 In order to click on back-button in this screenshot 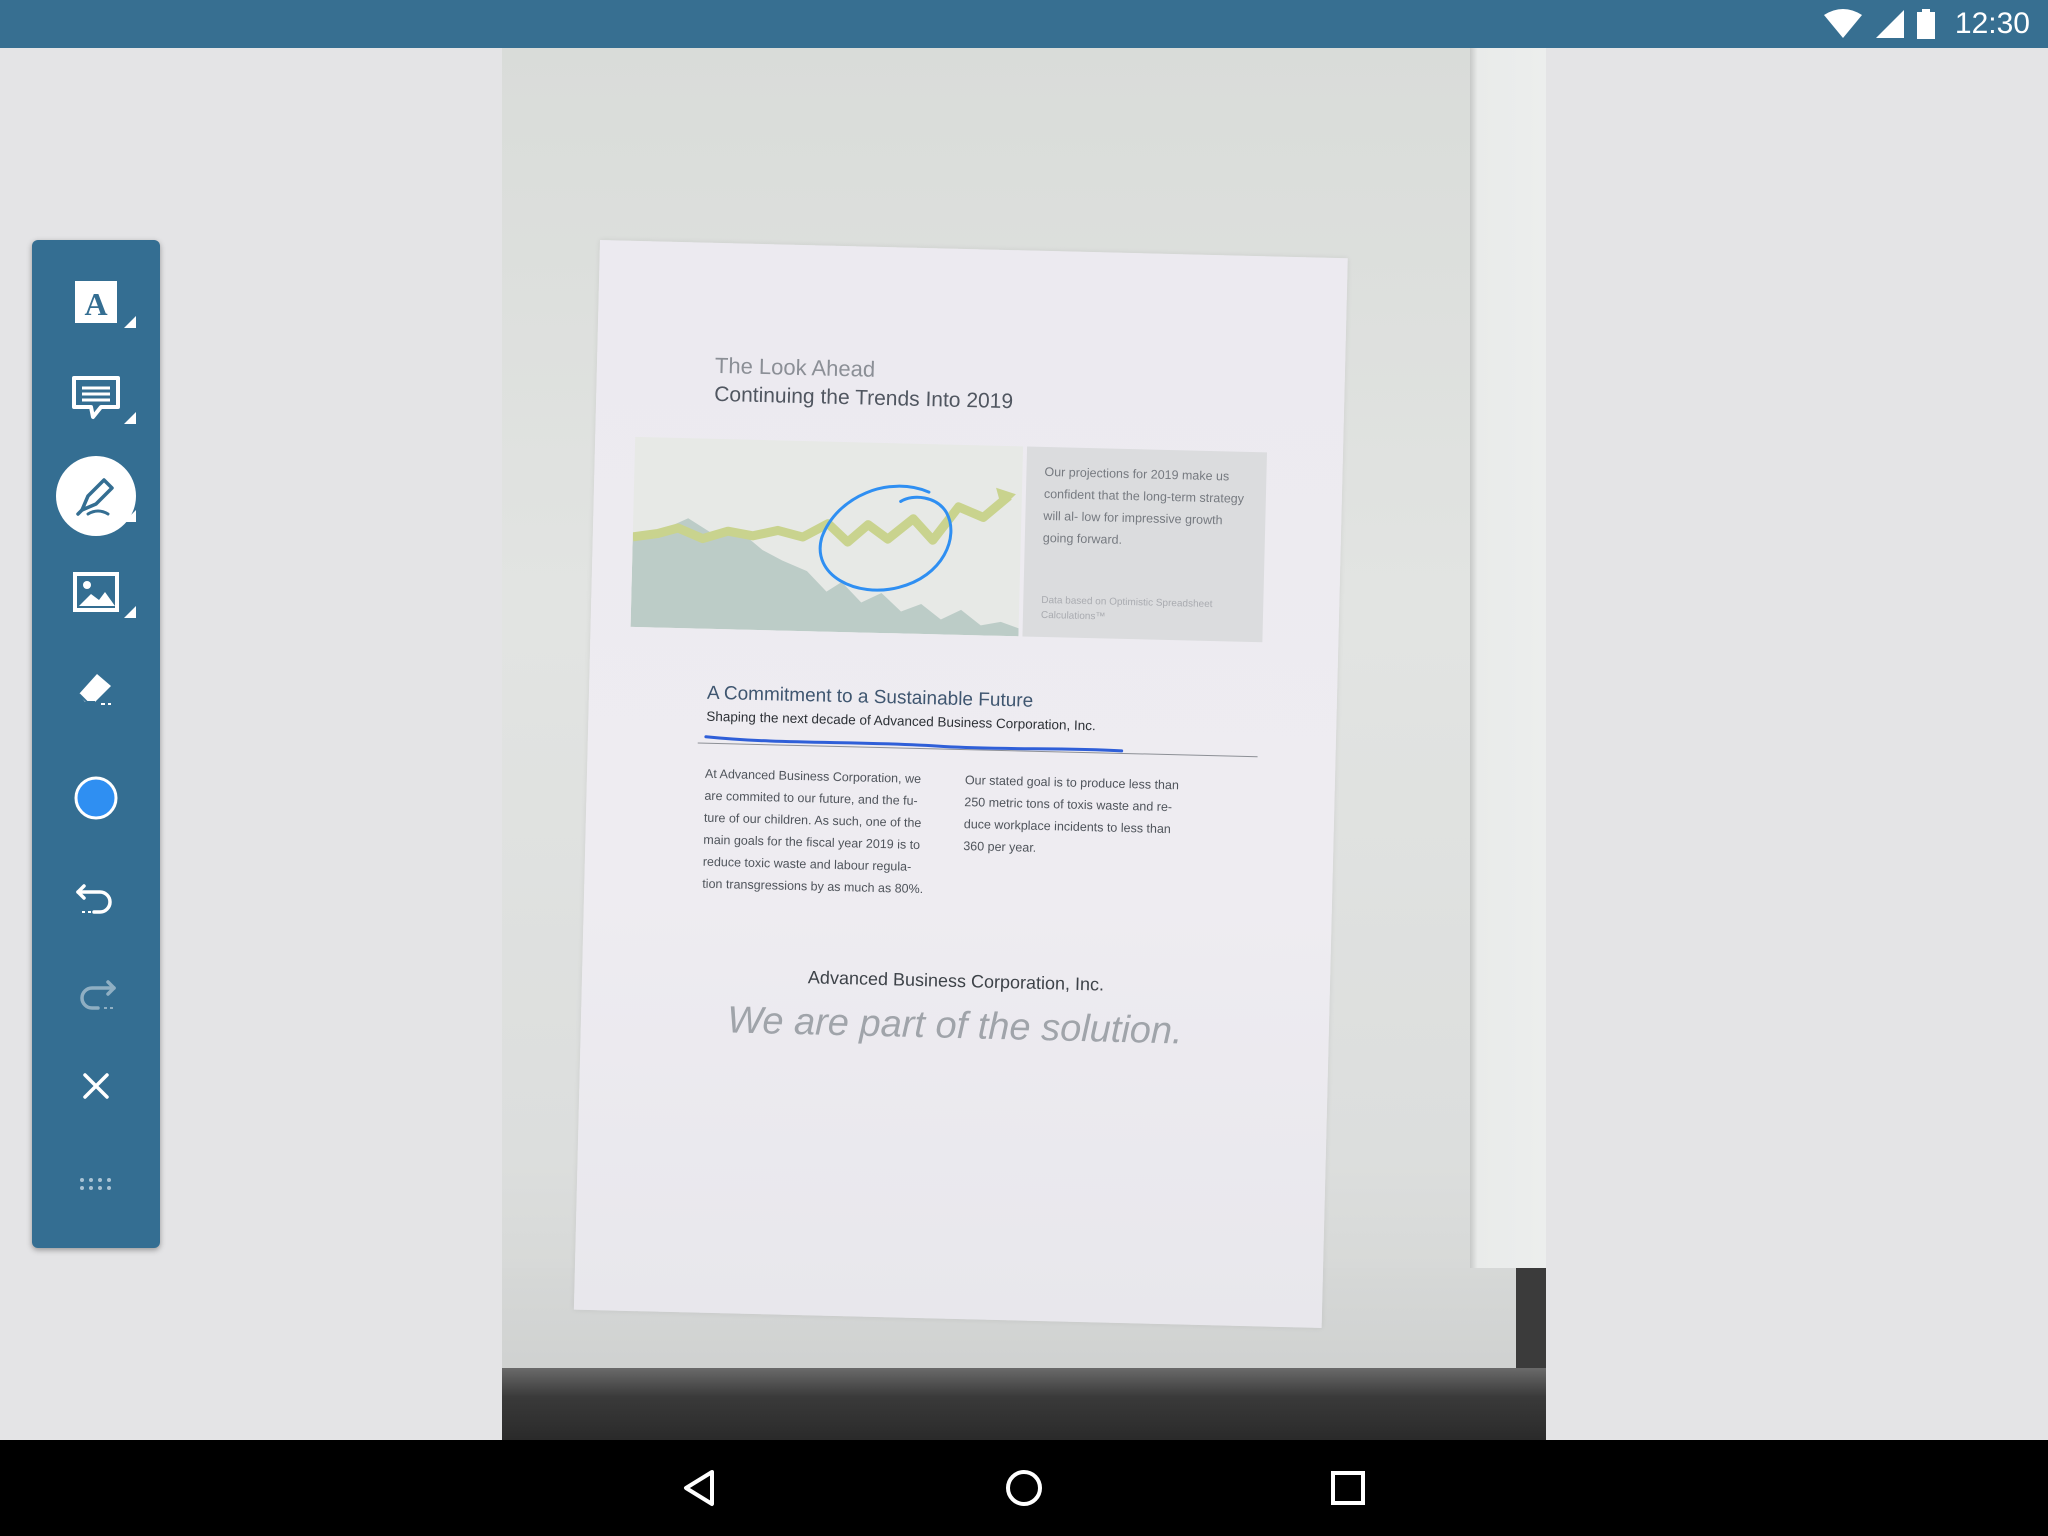, I will do `click(700, 1488)`.